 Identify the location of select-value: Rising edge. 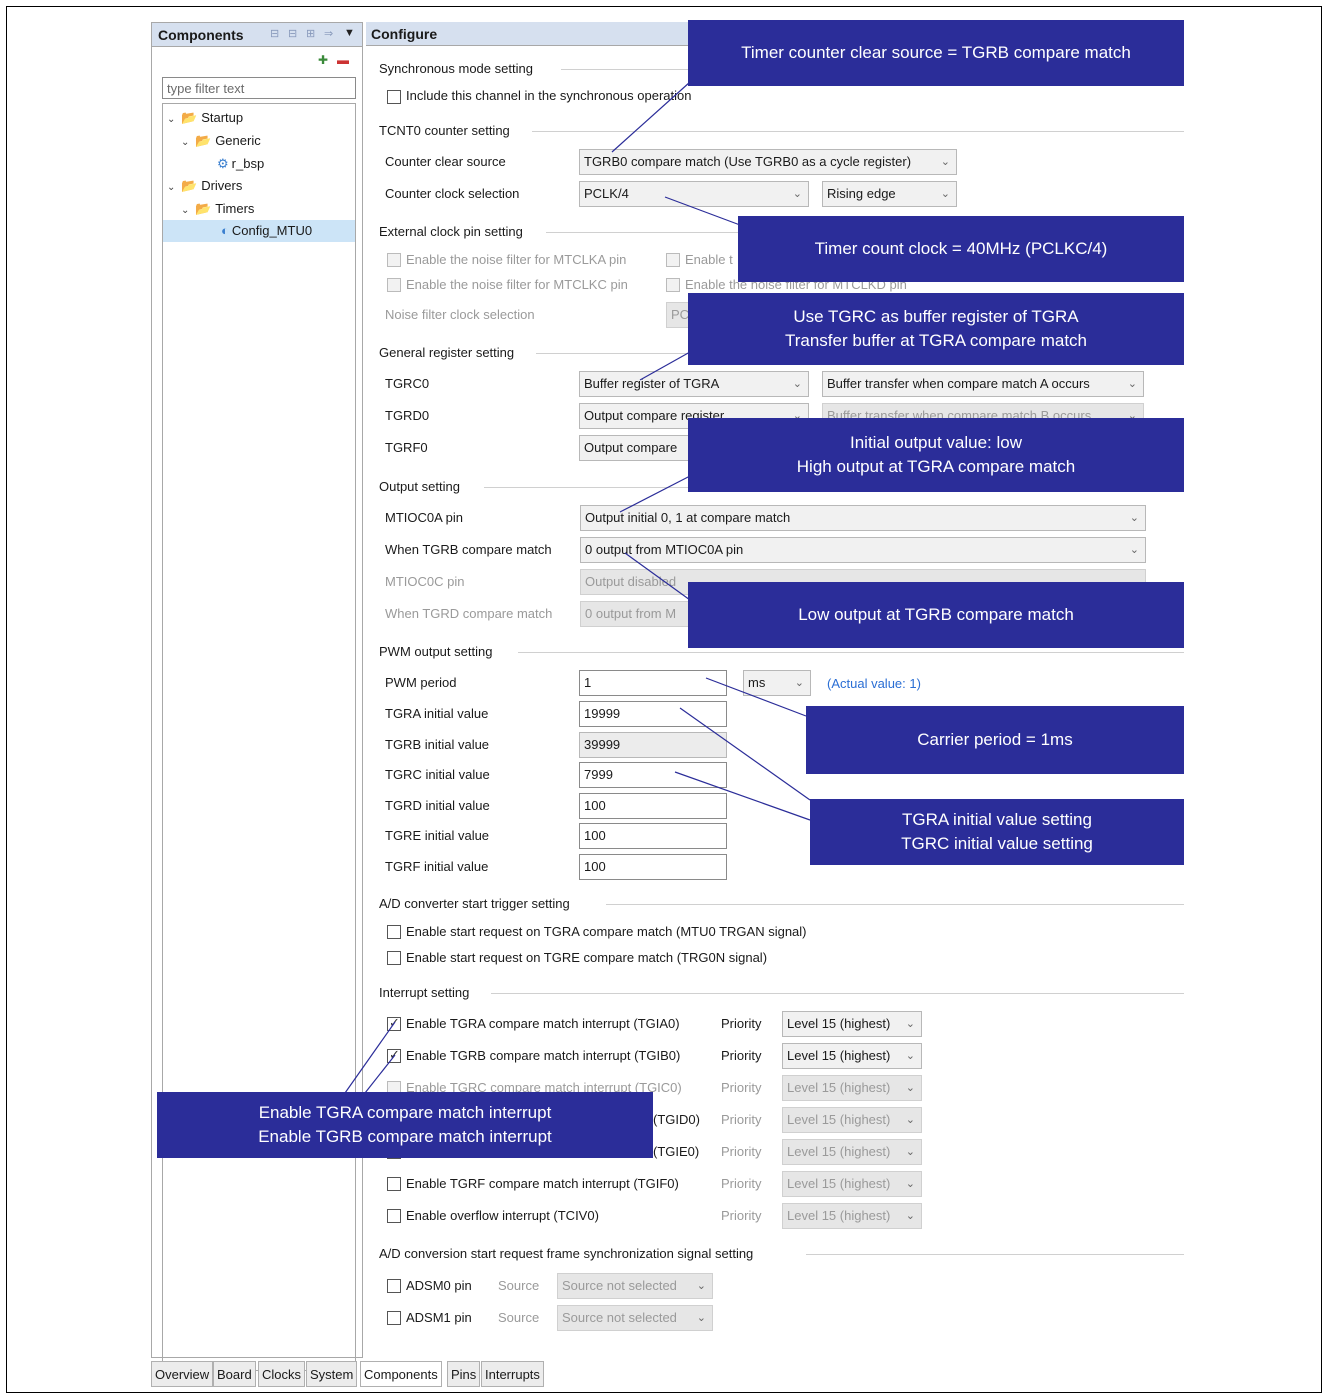
(861, 193).